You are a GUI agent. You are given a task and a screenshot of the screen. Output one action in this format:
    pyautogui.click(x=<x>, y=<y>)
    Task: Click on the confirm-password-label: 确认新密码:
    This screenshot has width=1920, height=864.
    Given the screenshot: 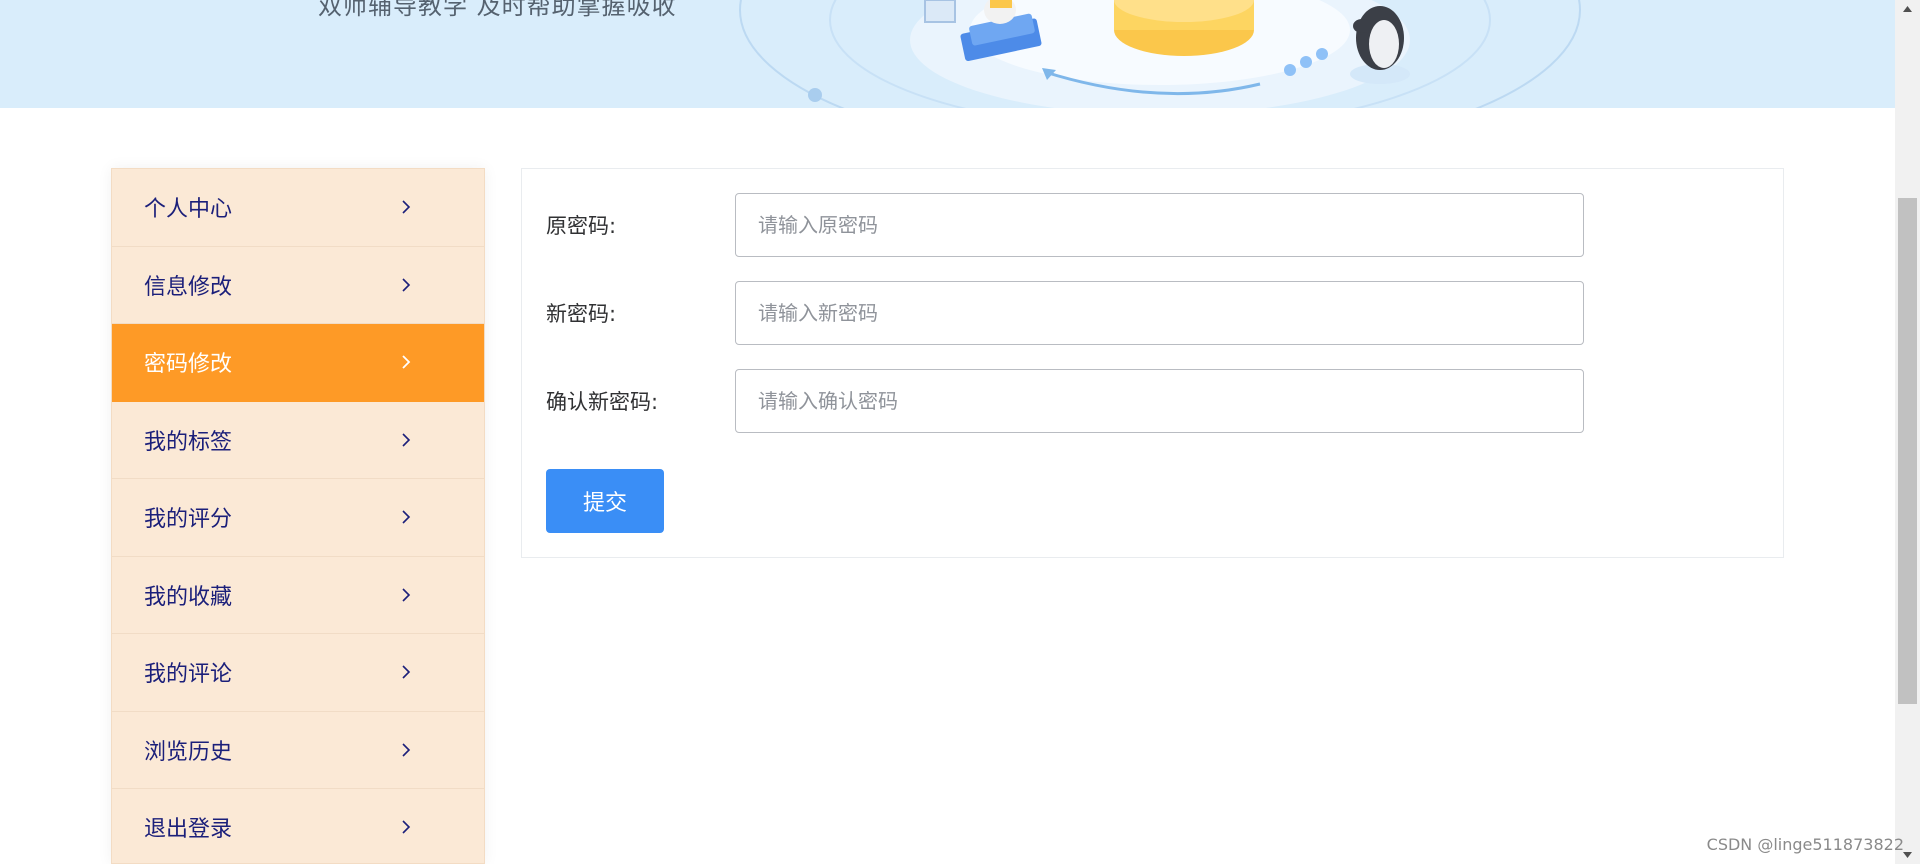 What is the action you would take?
    pyautogui.click(x=602, y=402)
    